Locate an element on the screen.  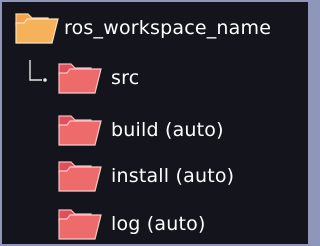
tree-item-build: build (auto) is located at coordinates (140, 130).